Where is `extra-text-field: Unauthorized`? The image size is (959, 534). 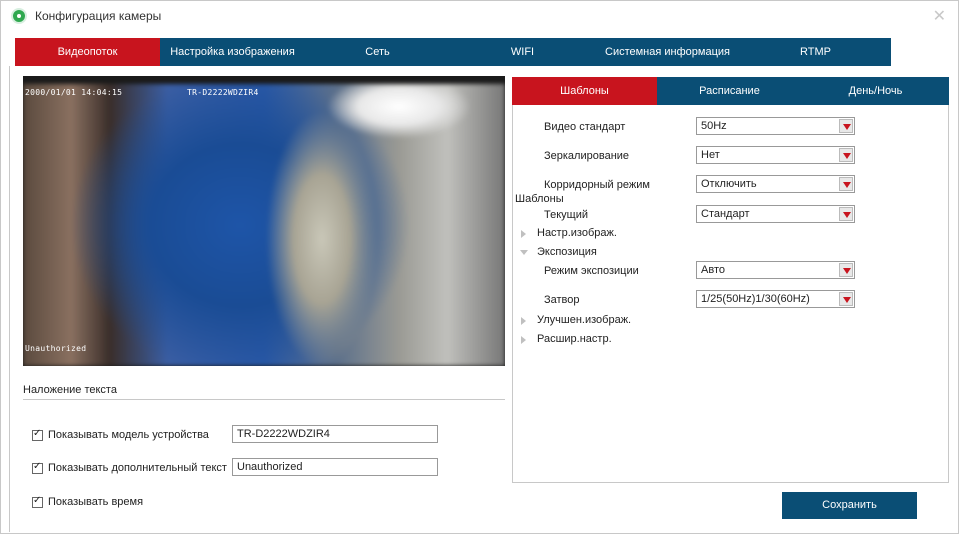
extra-text-field: Unauthorized is located at coordinates (335, 467).